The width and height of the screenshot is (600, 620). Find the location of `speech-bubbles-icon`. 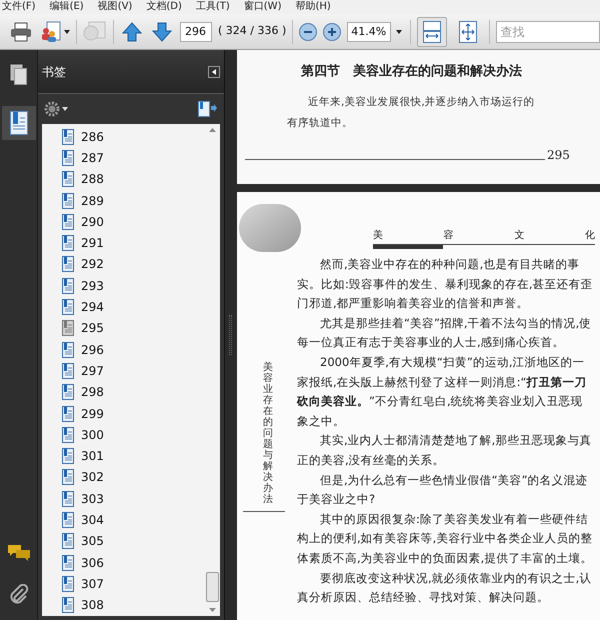

speech-bubbles-icon is located at coordinates (18, 553).